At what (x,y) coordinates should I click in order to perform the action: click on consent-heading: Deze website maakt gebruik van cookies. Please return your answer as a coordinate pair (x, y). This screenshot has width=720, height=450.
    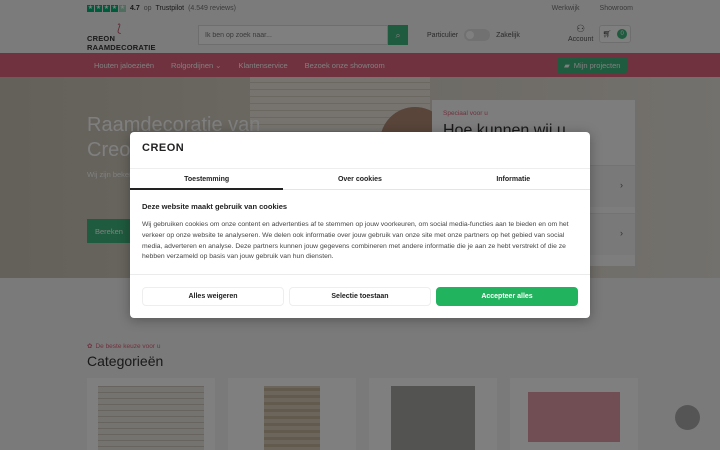
    Looking at the image, I should click on (215, 206).